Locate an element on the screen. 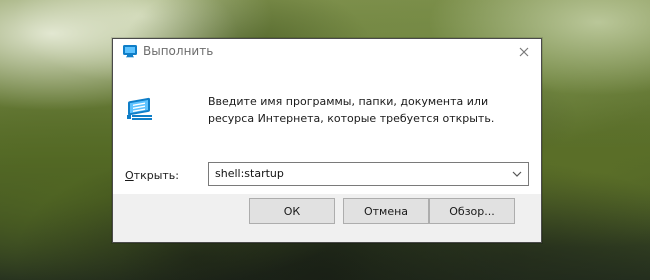  window-title: Выполнить is located at coordinates (178, 51).